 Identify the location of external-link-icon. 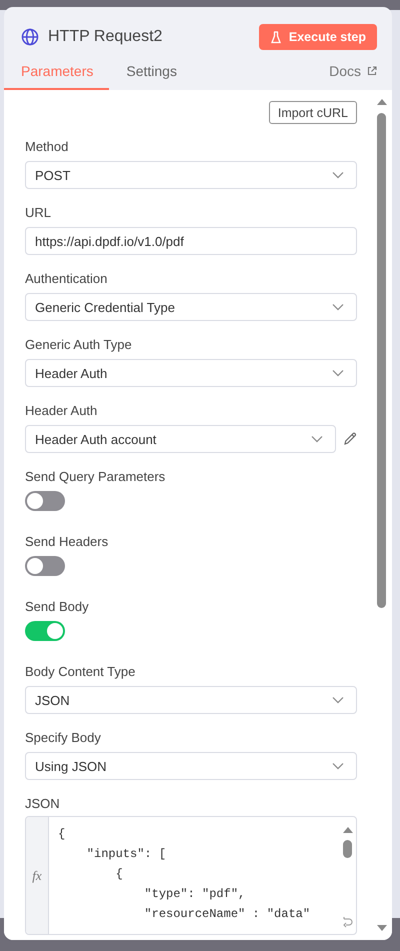
(372, 71).